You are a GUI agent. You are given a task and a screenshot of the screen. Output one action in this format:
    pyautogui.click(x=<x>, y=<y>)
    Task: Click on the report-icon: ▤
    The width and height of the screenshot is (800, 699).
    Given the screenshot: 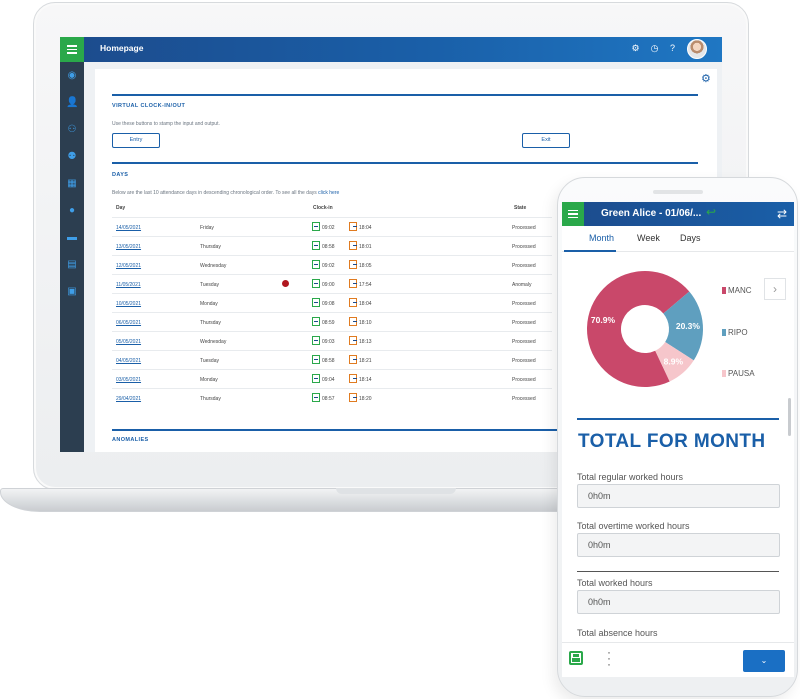 What is the action you would take?
    pyautogui.click(x=72, y=265)
    